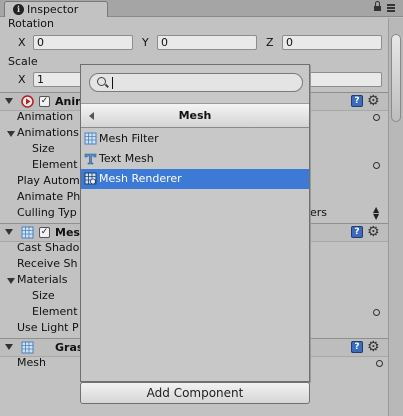 Image resolution: width=403 pixels, height=416 pixels. I want to click on search-input, so click(196, 82).